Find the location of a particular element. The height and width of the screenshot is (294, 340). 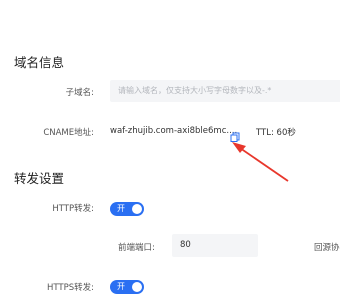

frontend-port-label: 前端端口: is located at coordinates (136, 248).